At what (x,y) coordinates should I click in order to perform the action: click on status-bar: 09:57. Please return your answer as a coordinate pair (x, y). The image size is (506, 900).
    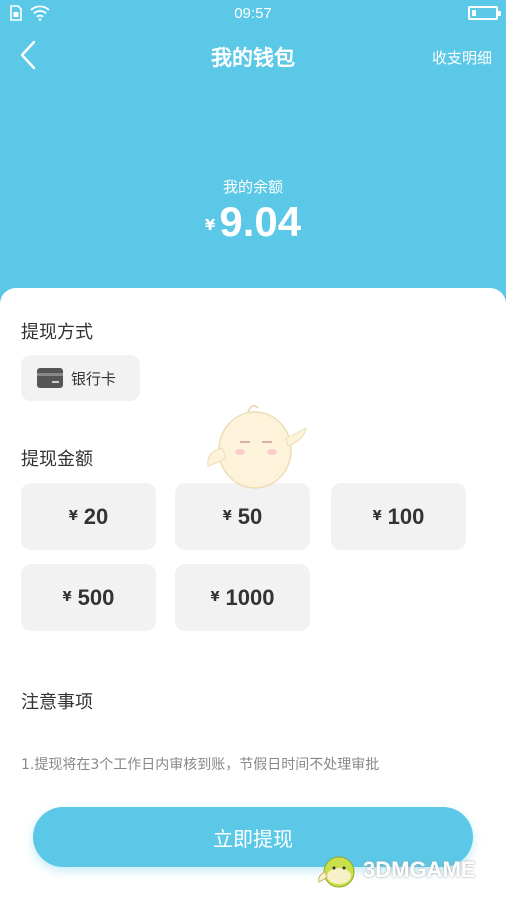
    Looking at the image, I should click on (253, 14).